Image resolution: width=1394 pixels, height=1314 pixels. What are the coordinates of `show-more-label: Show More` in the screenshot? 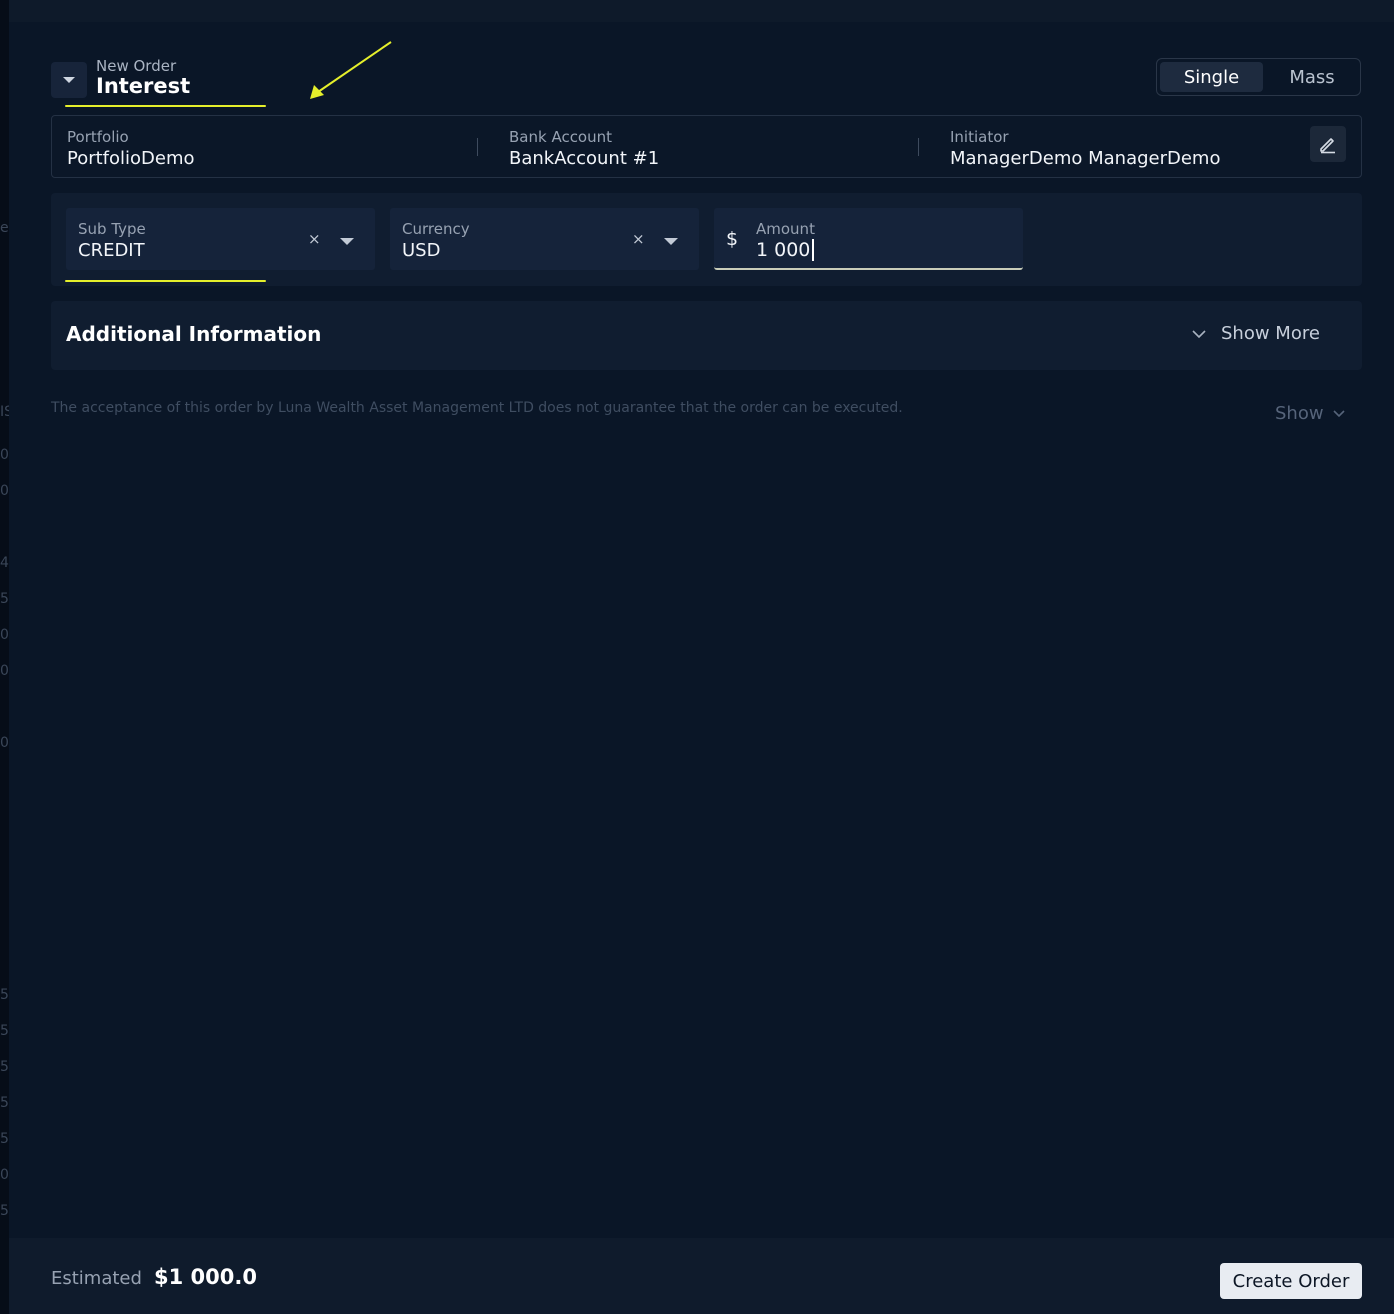 It's located at (1270, 333).